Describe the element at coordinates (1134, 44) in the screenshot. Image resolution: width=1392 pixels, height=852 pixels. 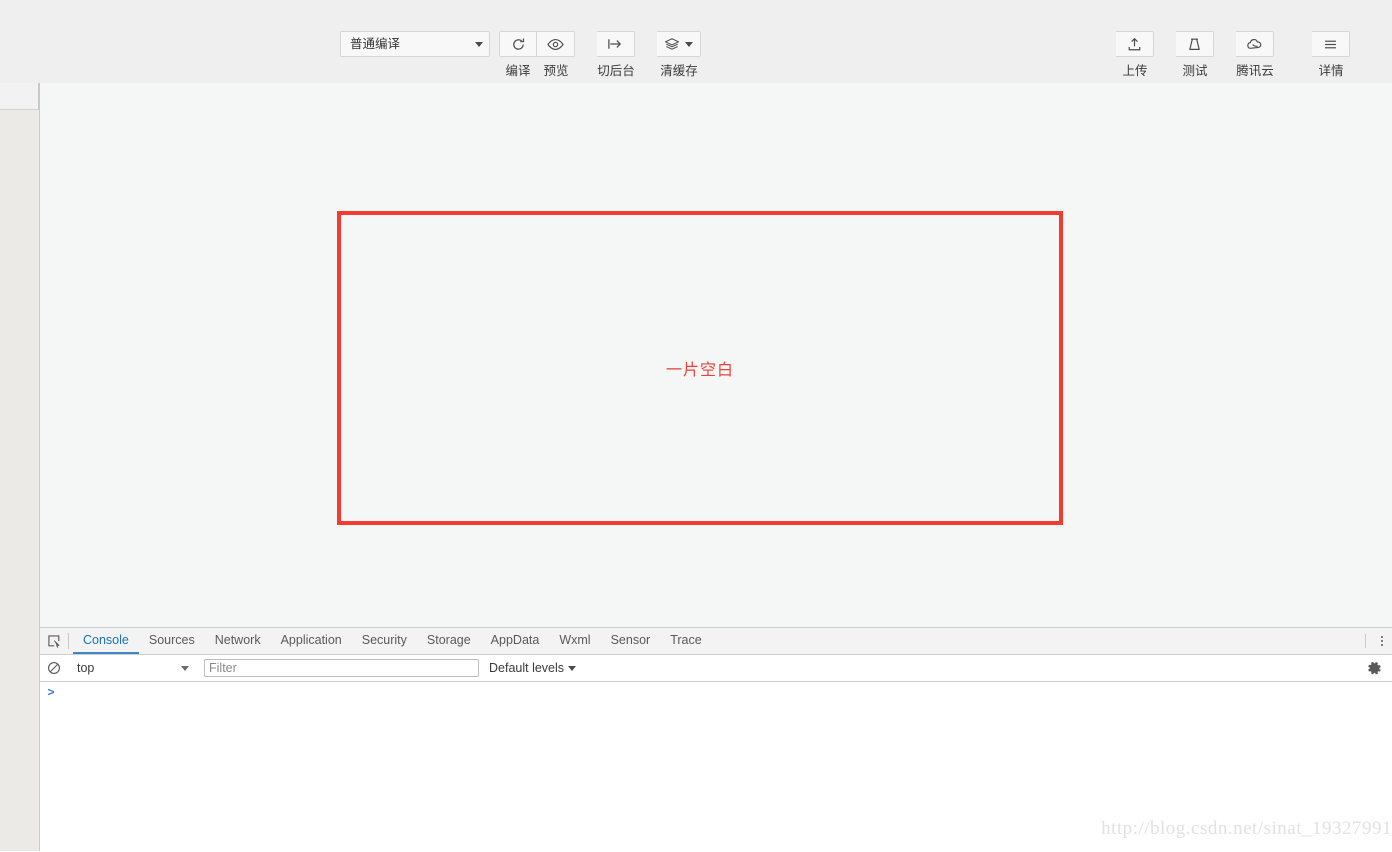
I see `upload-icon` at that location.